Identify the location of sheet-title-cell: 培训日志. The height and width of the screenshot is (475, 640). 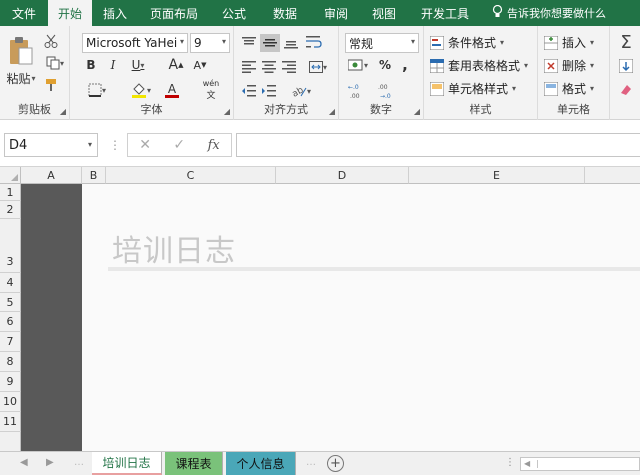
(174, 248).